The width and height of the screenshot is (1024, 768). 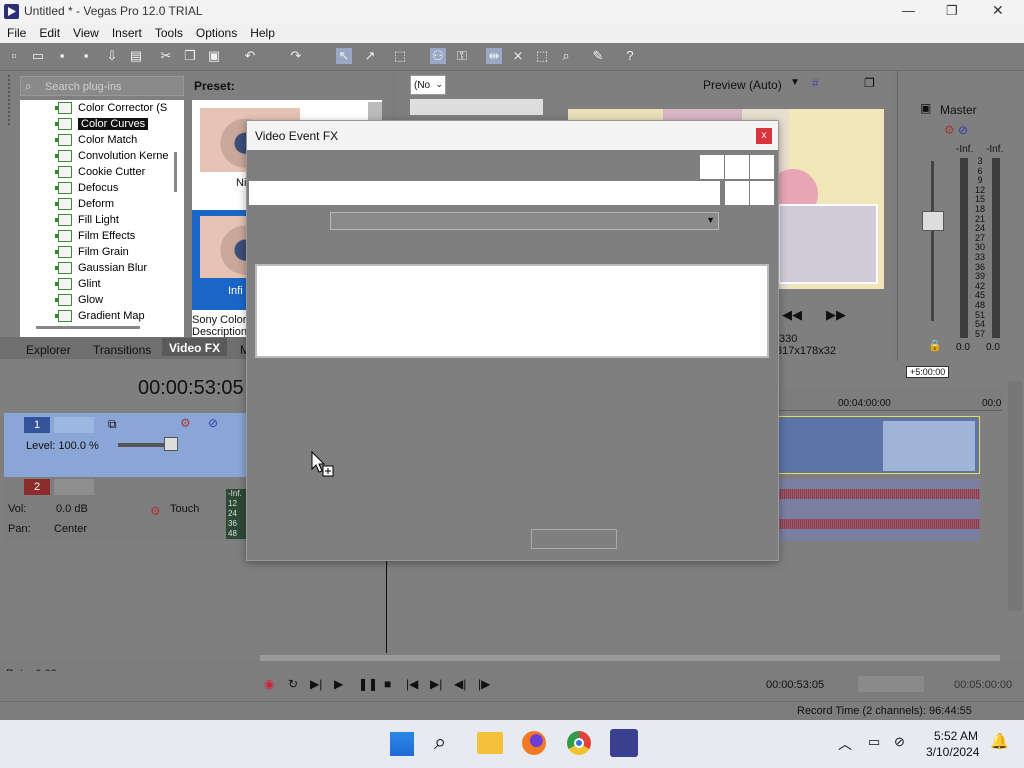 What do you see at coordinates (96, 142) in the screenshot?
I see `tree-item: Color Match` at bounding box center [96, 142].